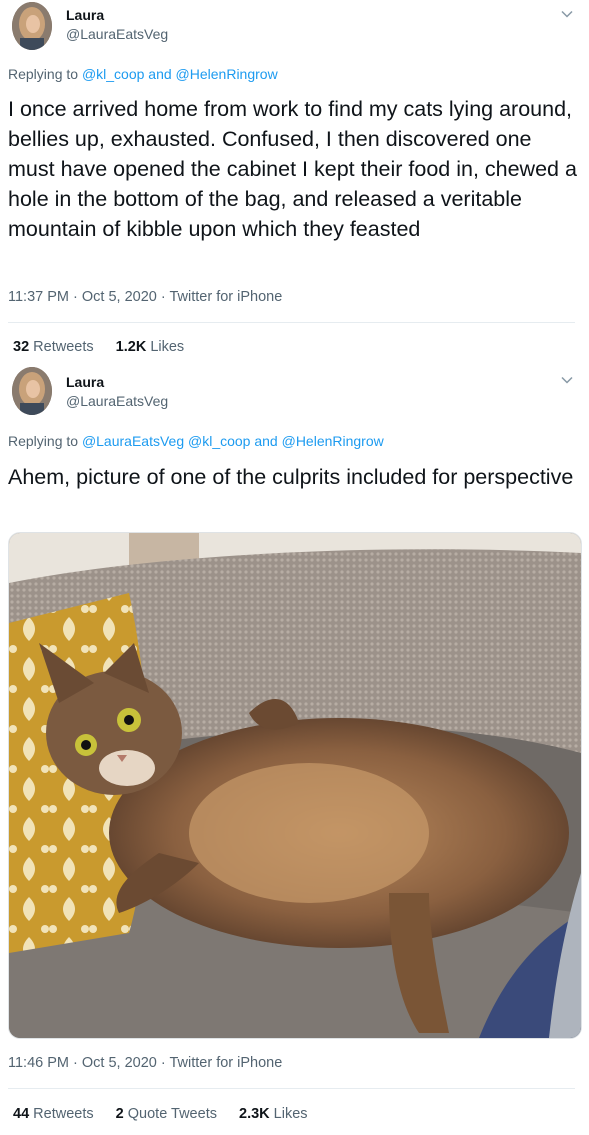 This screenshot has height=1135, width=589. I want to click on reply-mentions: @LauraEatsVeg @kl_coop and @HelenRingrow, so click(233, 441).